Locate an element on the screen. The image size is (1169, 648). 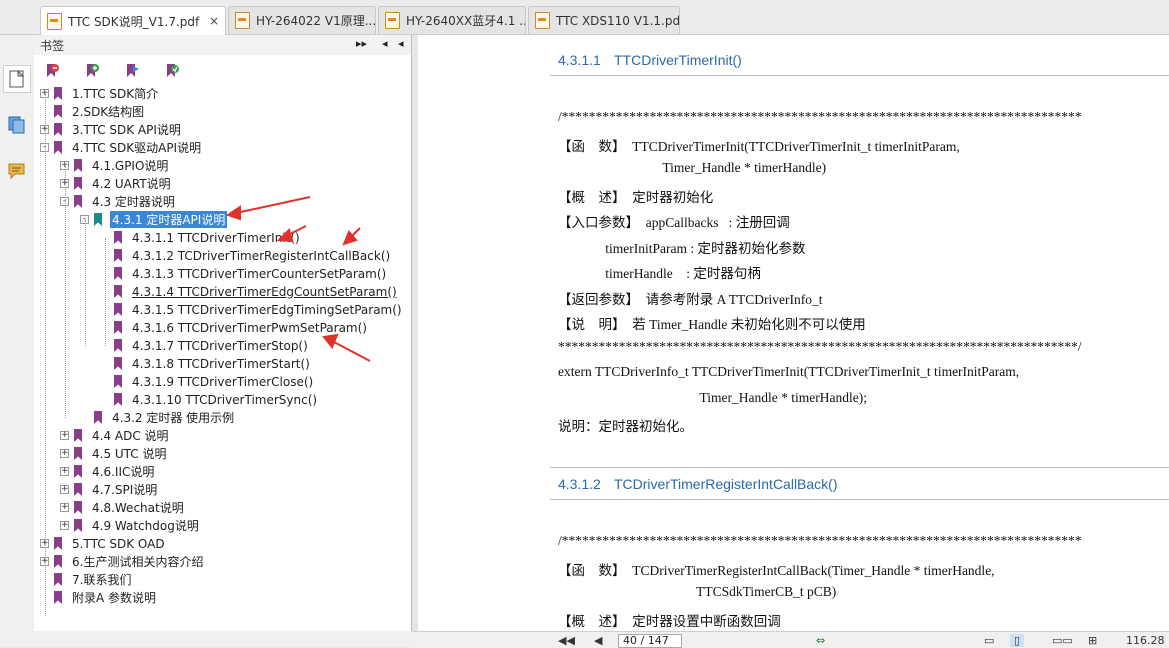
single-page-icon: ▭ is located at coordinates (989, 640).